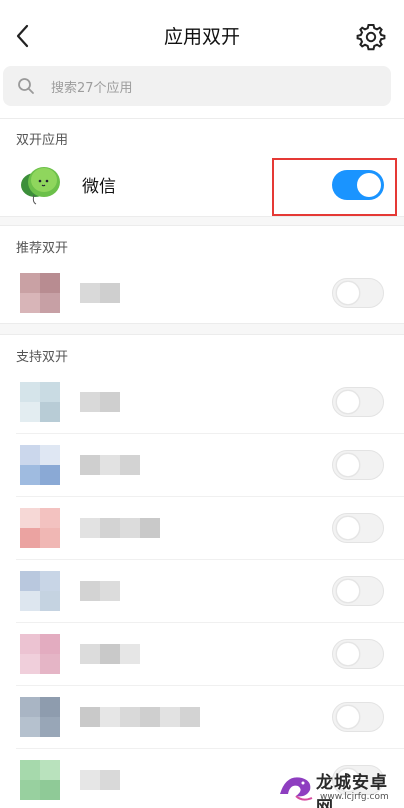 The width and height of the screenshot is (404, 808). I want to click on search-input: 搜索27个应用, so click(197, 86).